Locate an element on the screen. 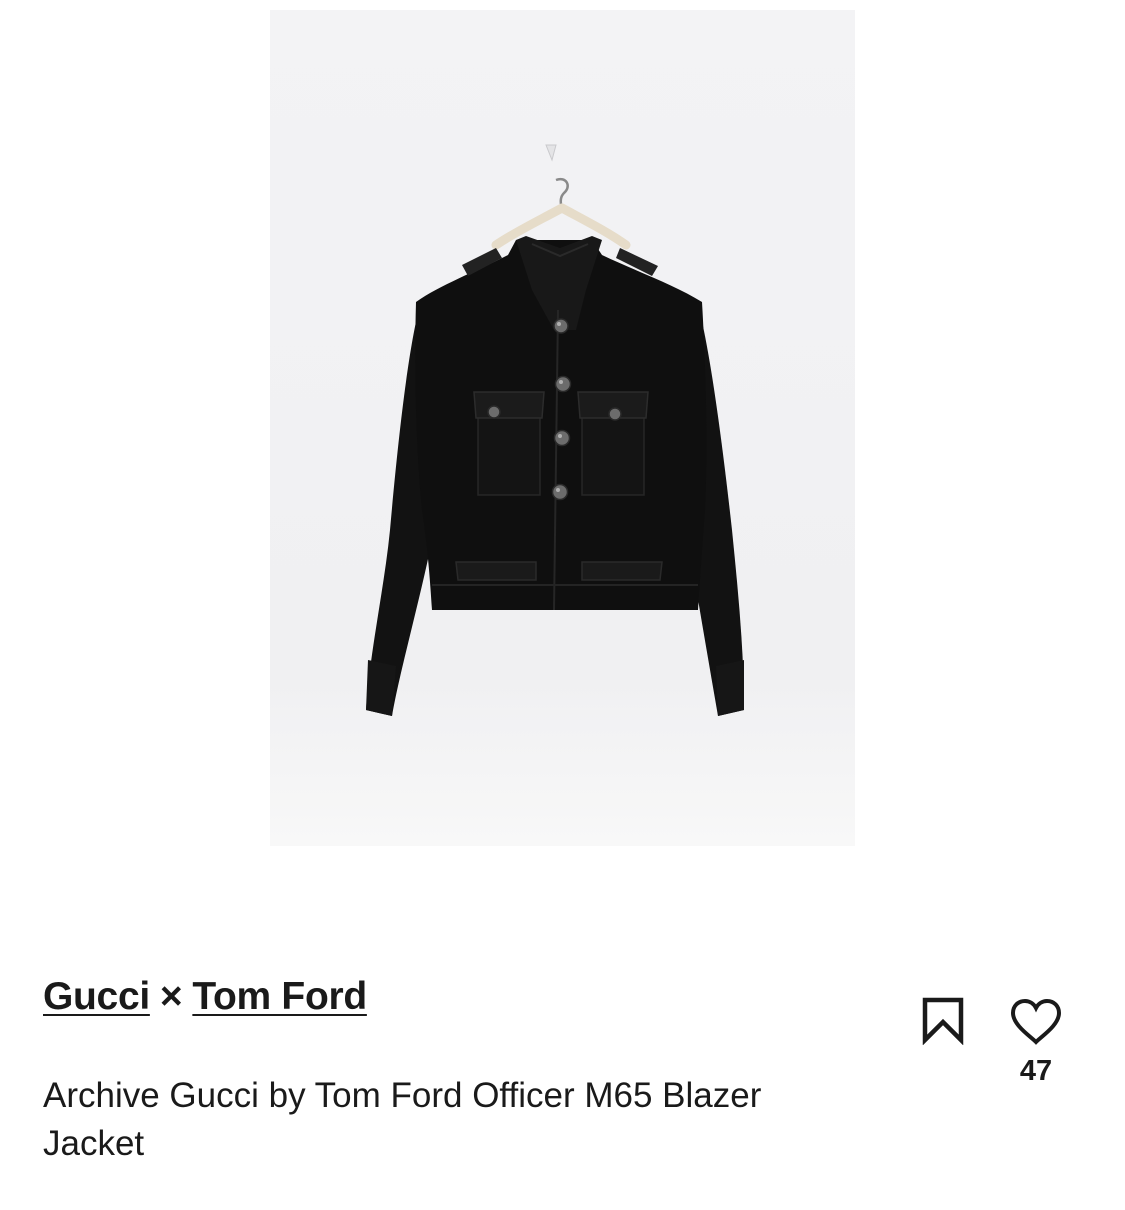 The image size is (1125, 1210). heart-icon is located at coordinates (1036, 1021).